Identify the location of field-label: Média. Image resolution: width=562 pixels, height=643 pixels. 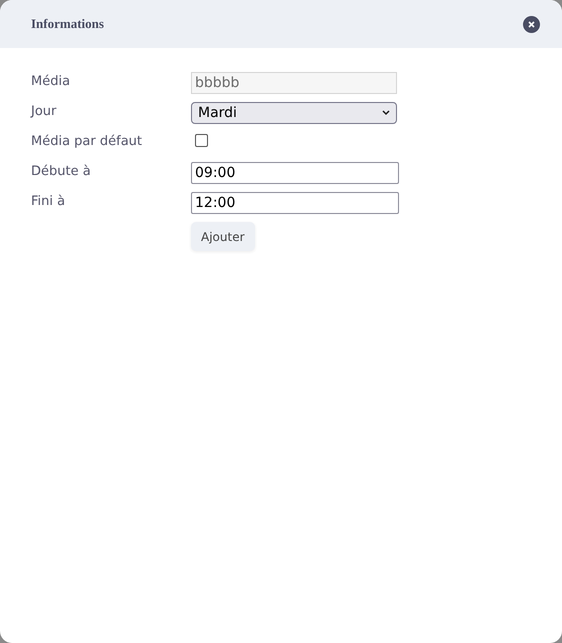
(51, 82).